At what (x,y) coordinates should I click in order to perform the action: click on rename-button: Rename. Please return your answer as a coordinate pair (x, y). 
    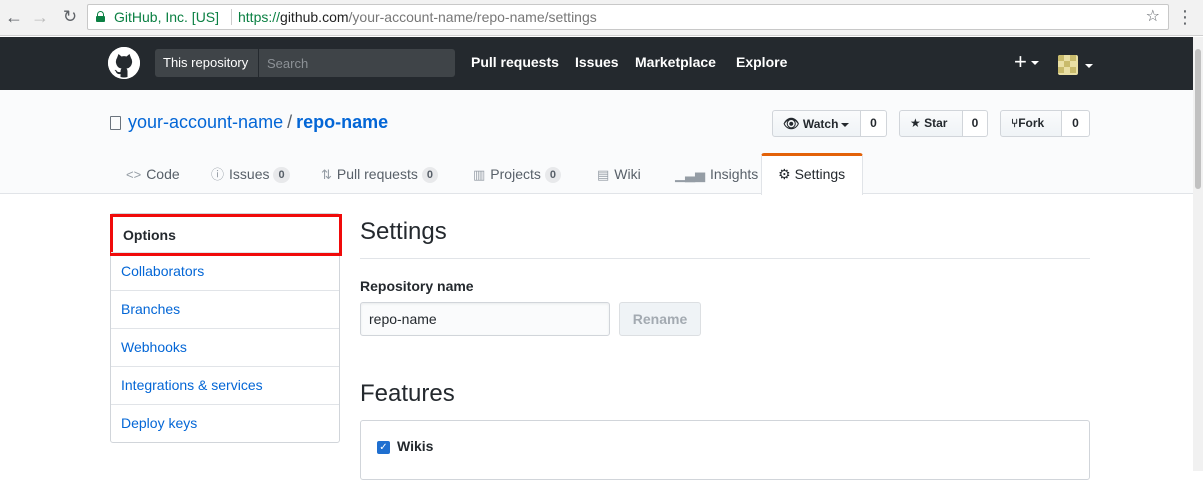
    Looking at the image, I should click on (660, 319).